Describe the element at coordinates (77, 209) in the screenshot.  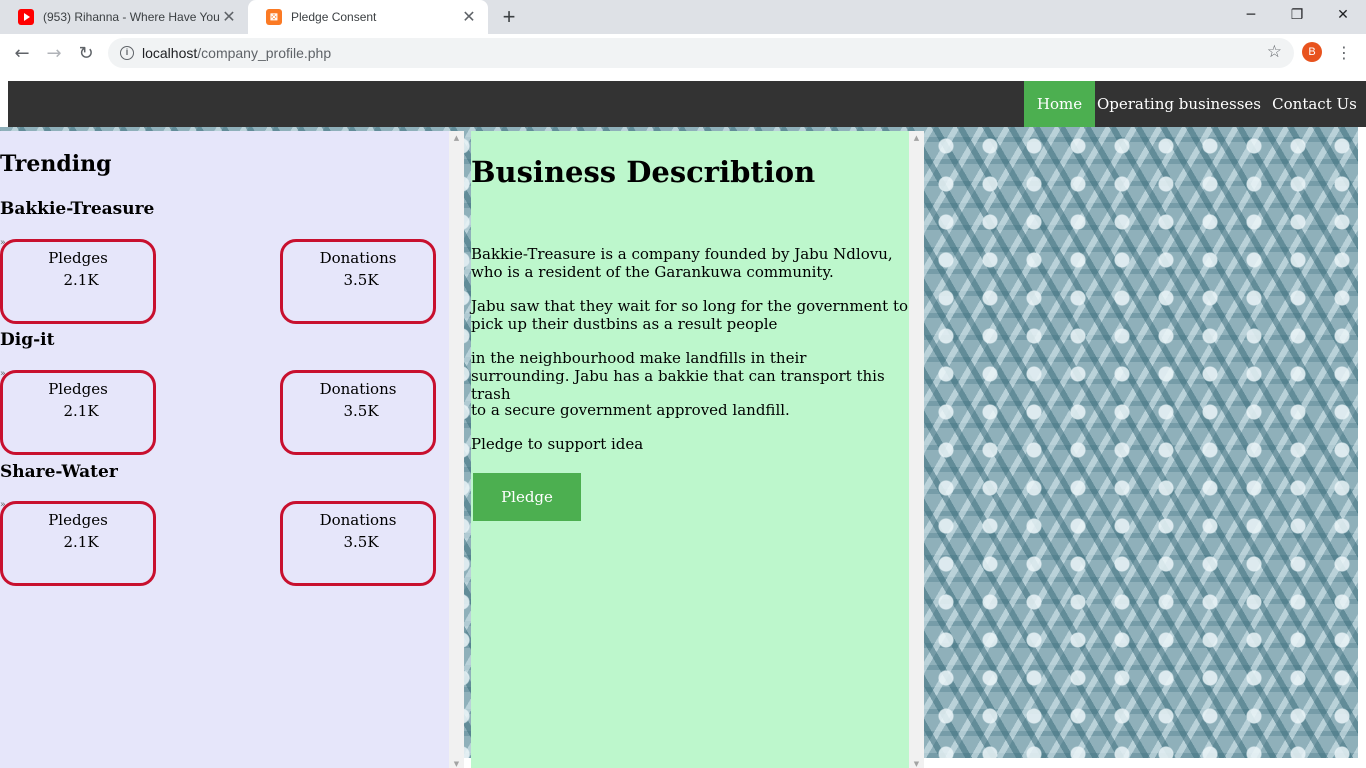
I see `business-name-bakkie-treasure: Bakkie-Treasure` at that location.